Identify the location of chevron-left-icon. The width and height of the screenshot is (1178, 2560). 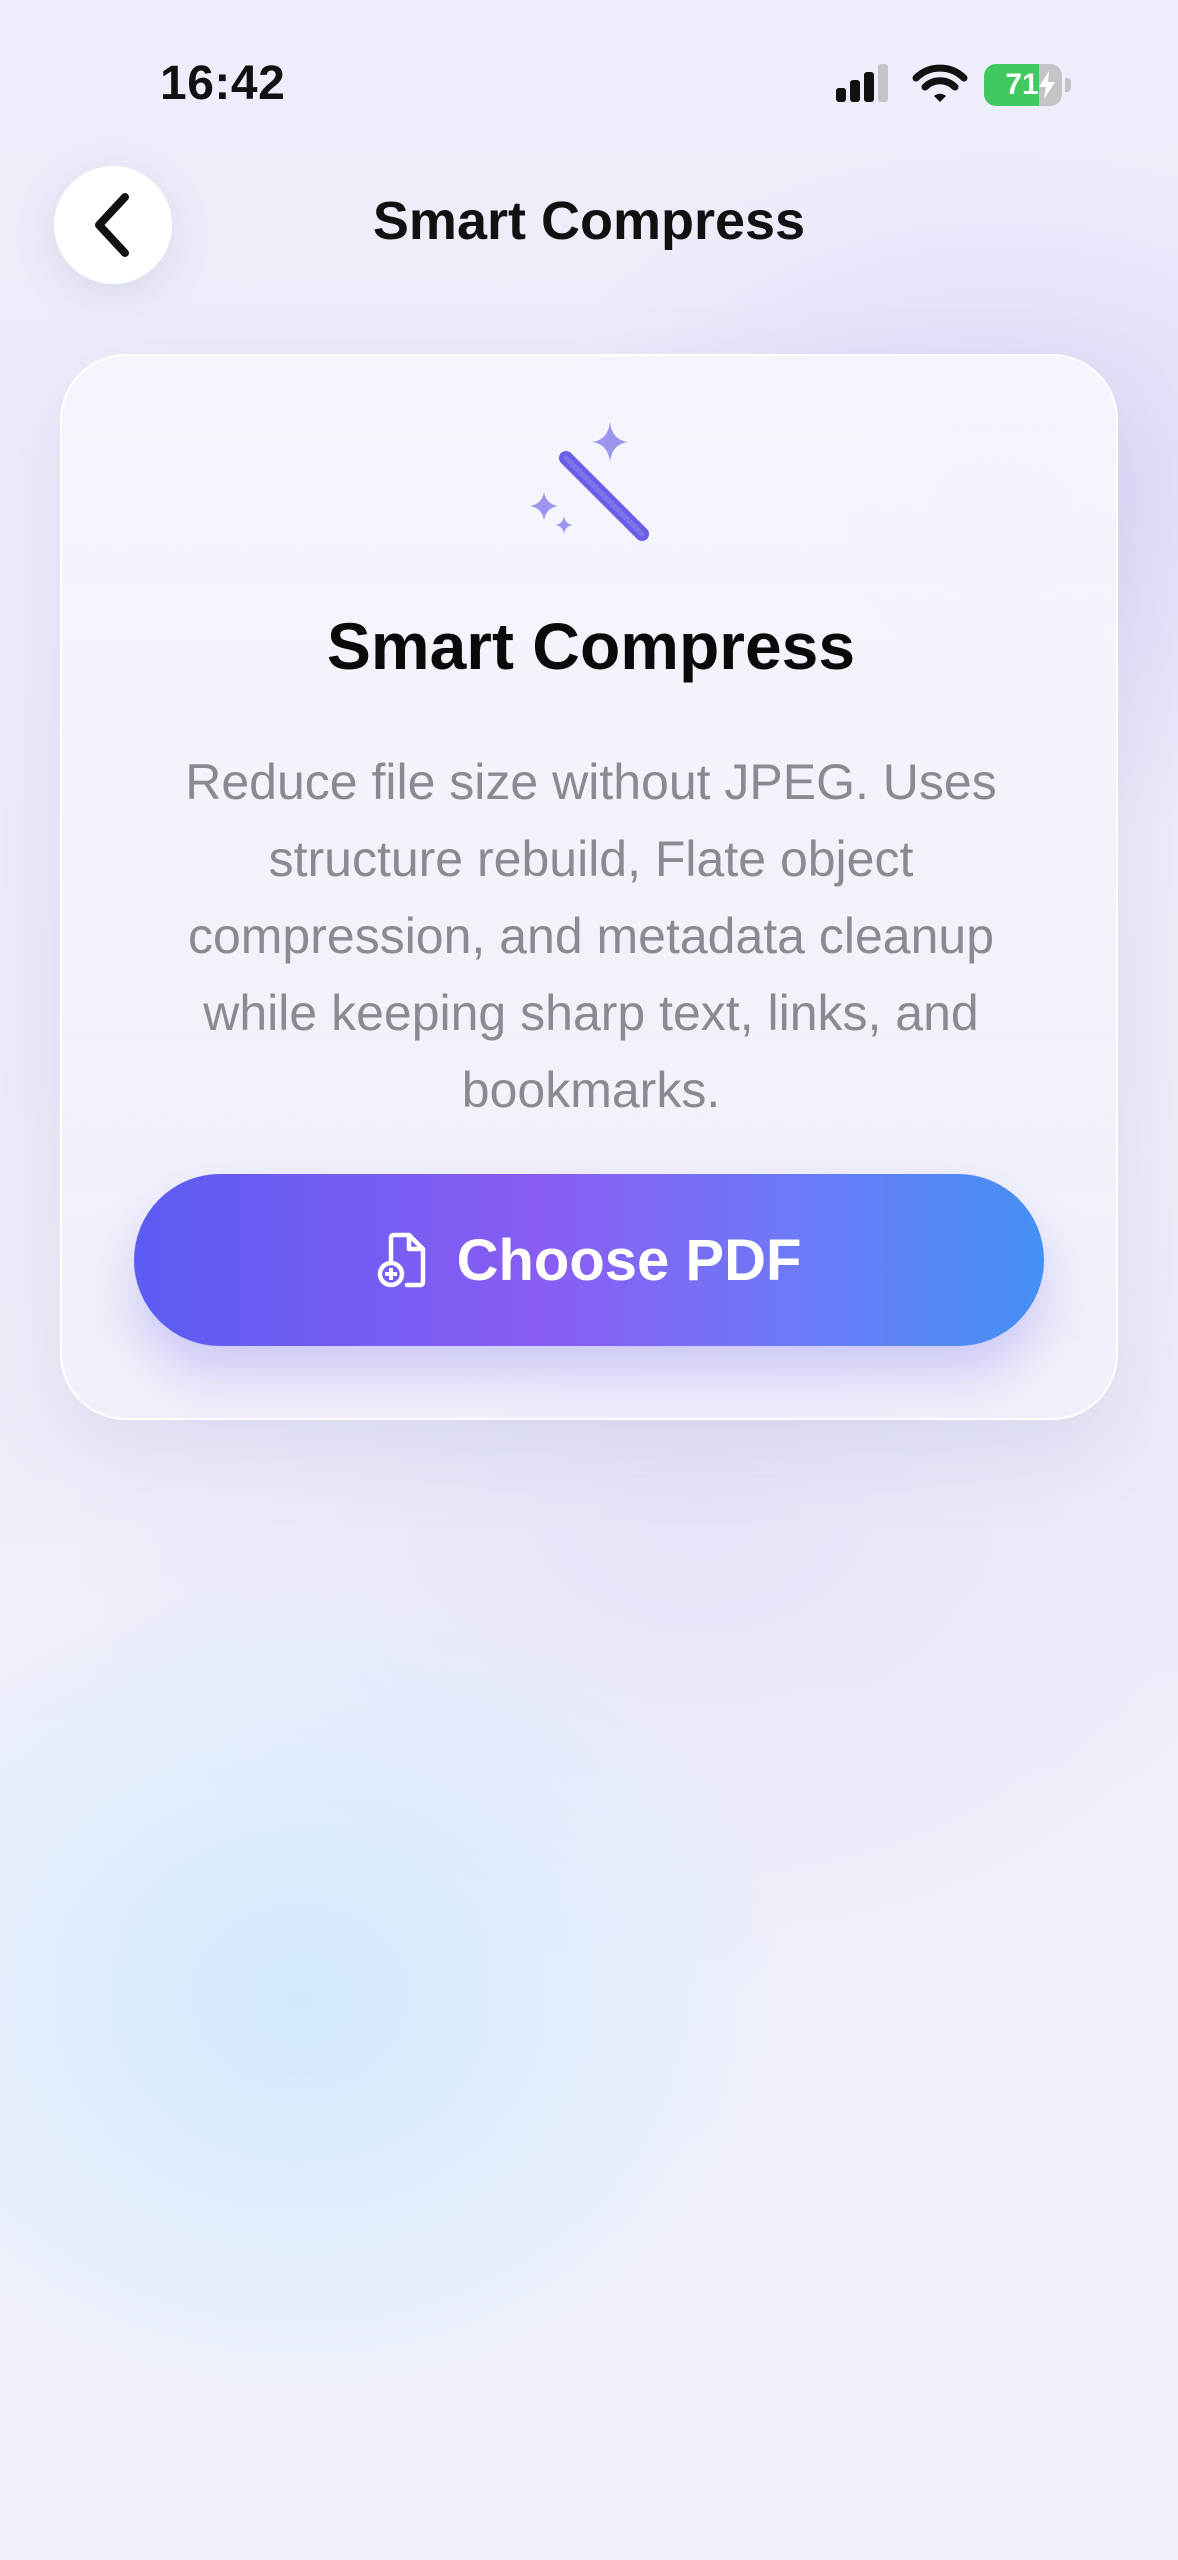
(112, 225).